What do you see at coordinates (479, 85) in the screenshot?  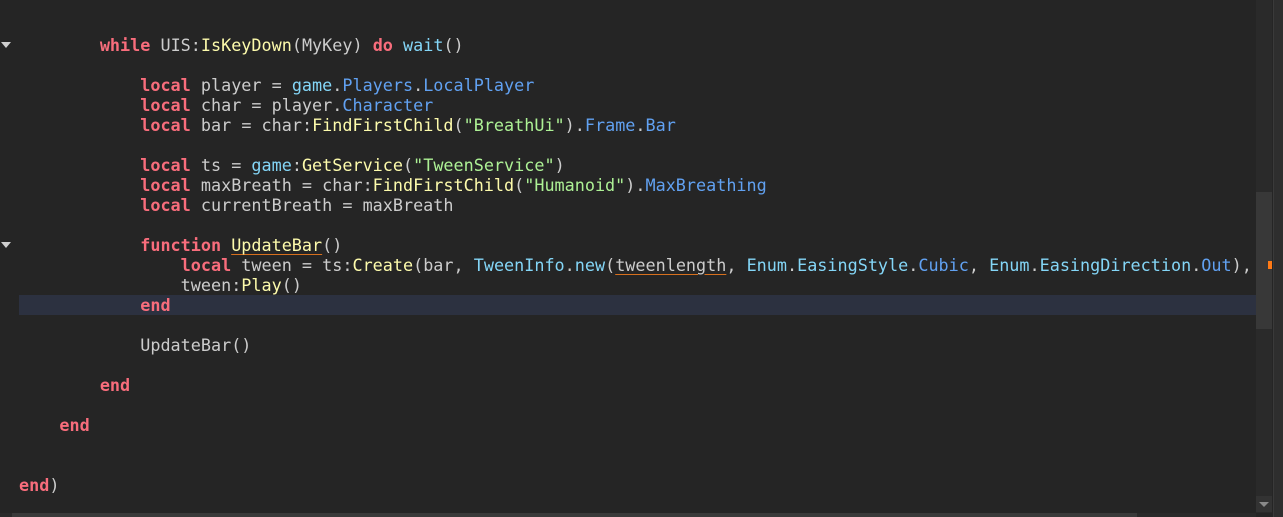 I see `code-token: LocalPlayer` at bounding box center [479, 85].